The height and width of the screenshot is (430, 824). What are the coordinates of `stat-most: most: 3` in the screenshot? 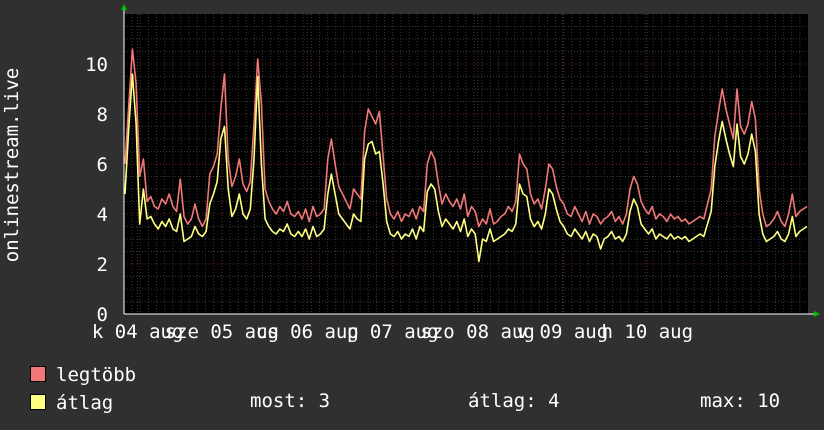 It's located at (290, 401).